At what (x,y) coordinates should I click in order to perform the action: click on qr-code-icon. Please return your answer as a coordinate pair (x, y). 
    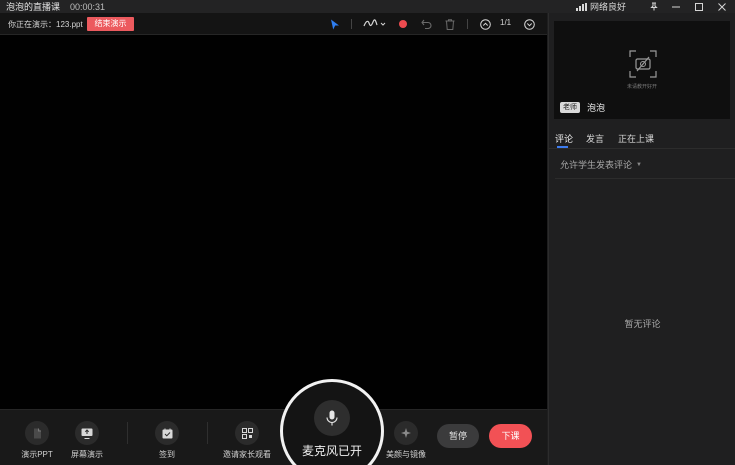
    Looking at the image, I should click on (247, 433).